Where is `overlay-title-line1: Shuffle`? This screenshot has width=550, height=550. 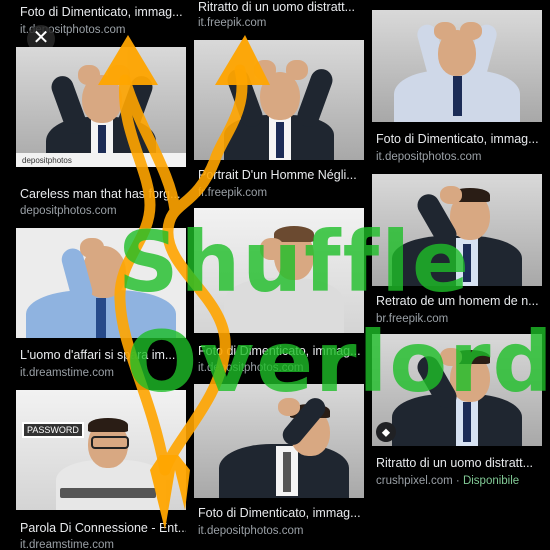 overlay-title-line1: Shuffle is located at coordinates (294, 262).